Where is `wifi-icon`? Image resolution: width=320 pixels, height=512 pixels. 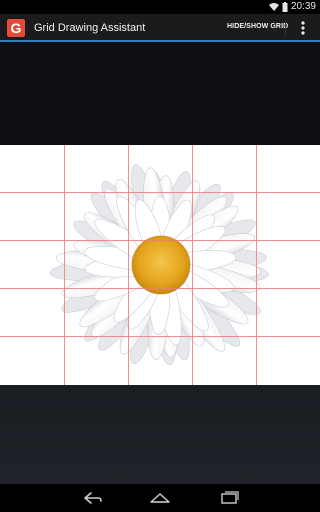 wifi-icon is located at coordinates (273, 6).